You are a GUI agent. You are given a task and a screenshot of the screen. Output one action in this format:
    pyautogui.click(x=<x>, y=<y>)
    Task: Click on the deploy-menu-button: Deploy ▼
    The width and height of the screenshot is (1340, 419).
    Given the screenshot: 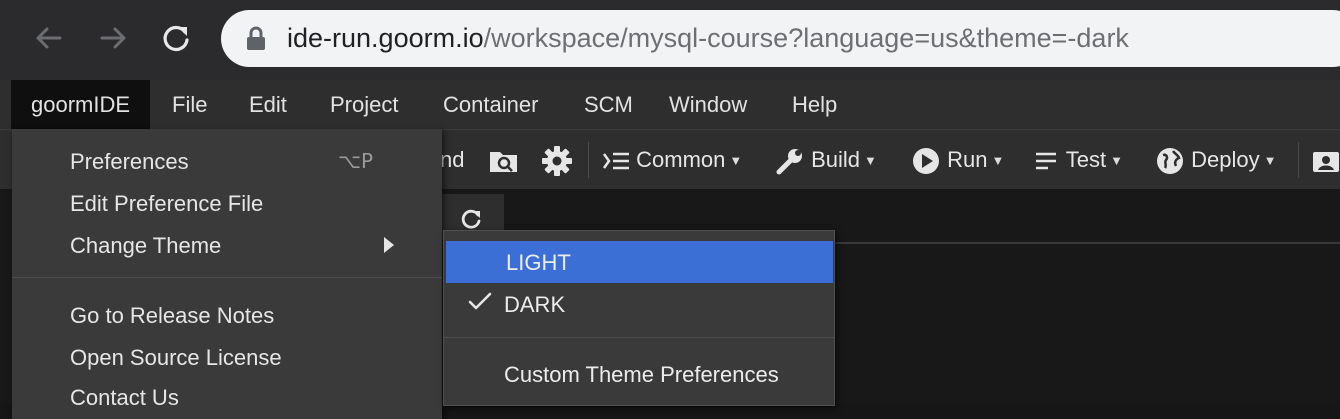 What is the action you would take?
    pyautogui.click(x=1215, y=160)
    